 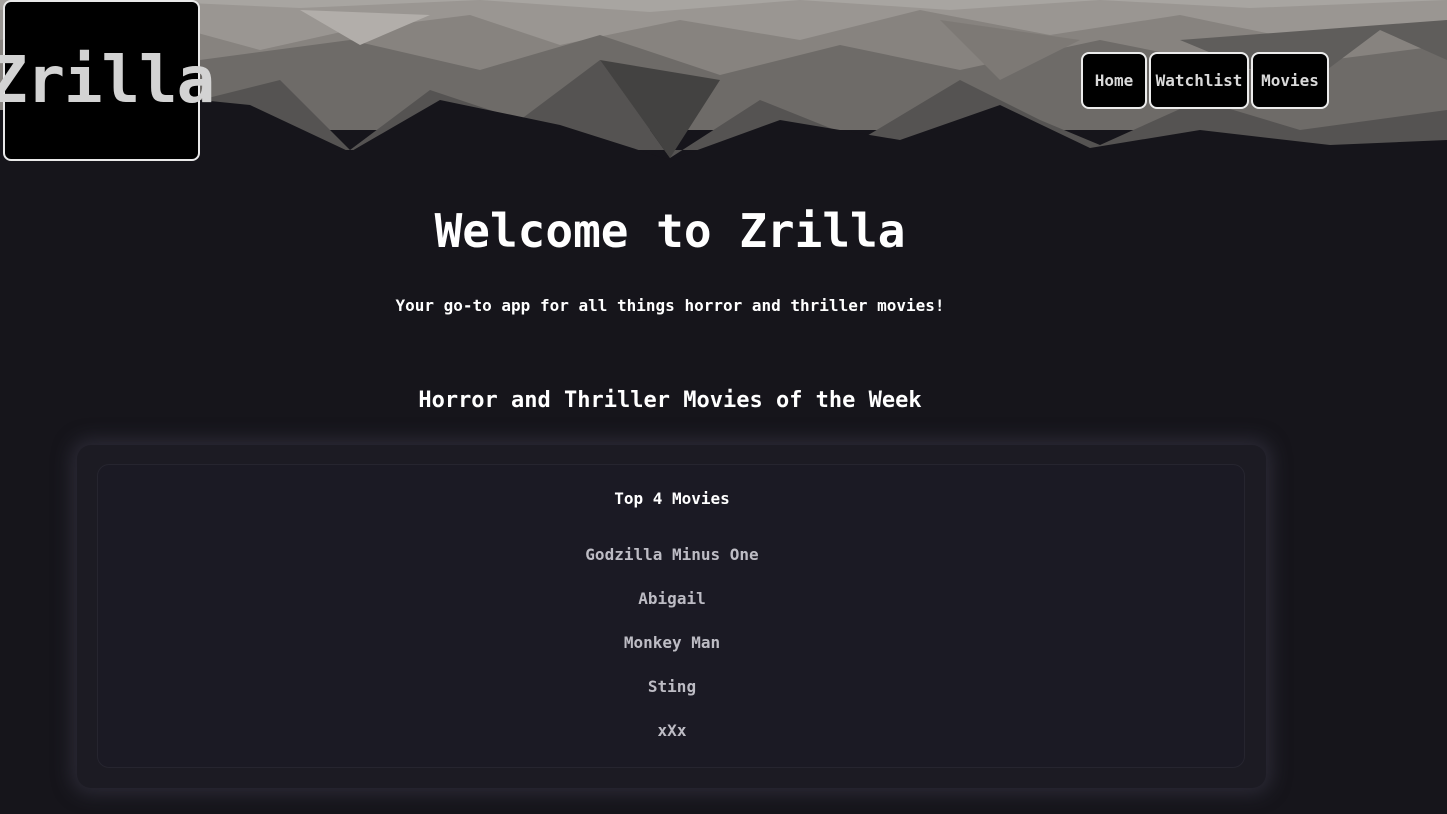 What do you see at coordinates (672, 498) in the screenshot?
I see `top-movies-title: Top 4 Movies` at bounding box center [672, 498].